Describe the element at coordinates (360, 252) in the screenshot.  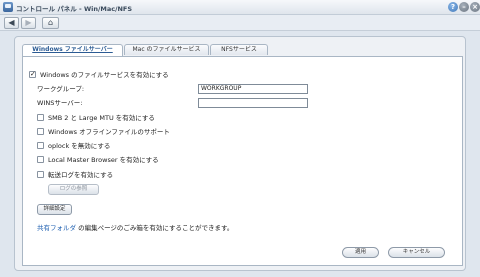
I see `apply-button: 適用` at that location.